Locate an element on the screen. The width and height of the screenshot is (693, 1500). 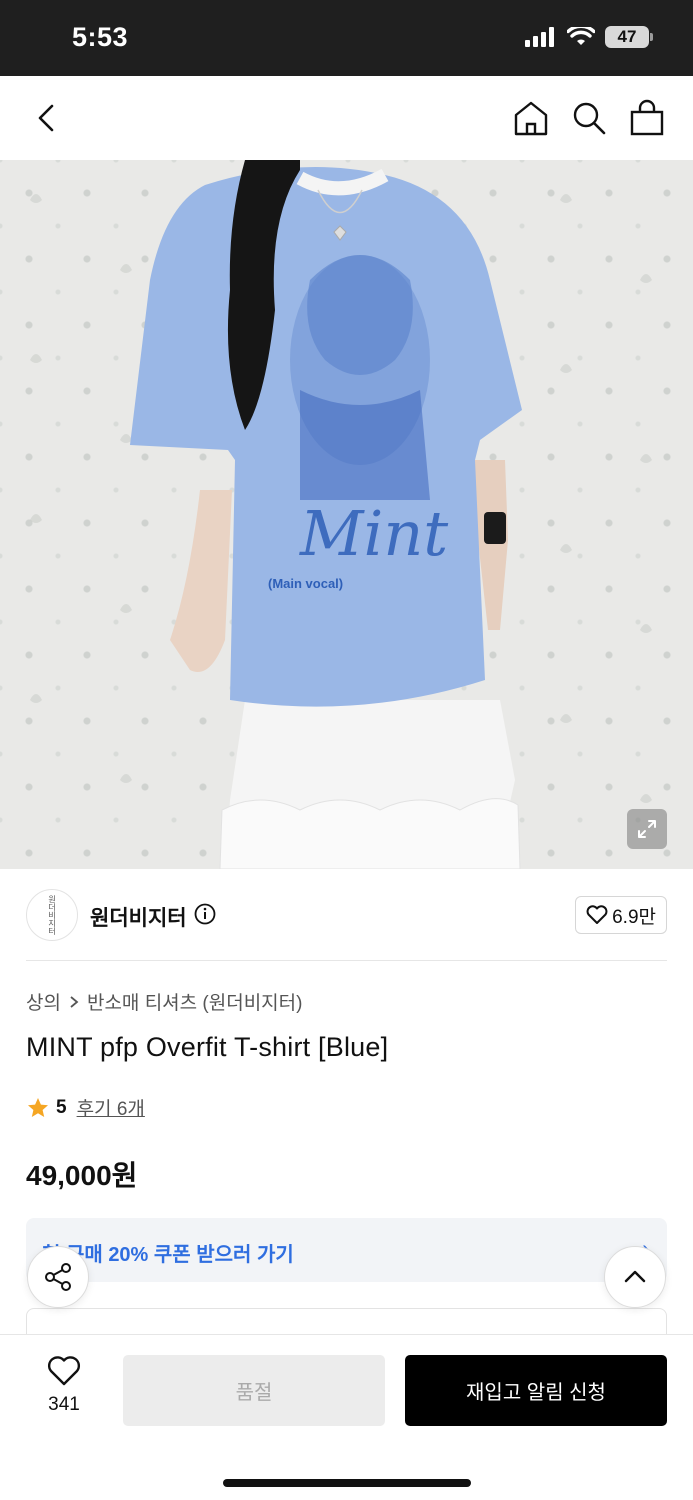
chevron-left-icon is located at coordinates (46, 118).